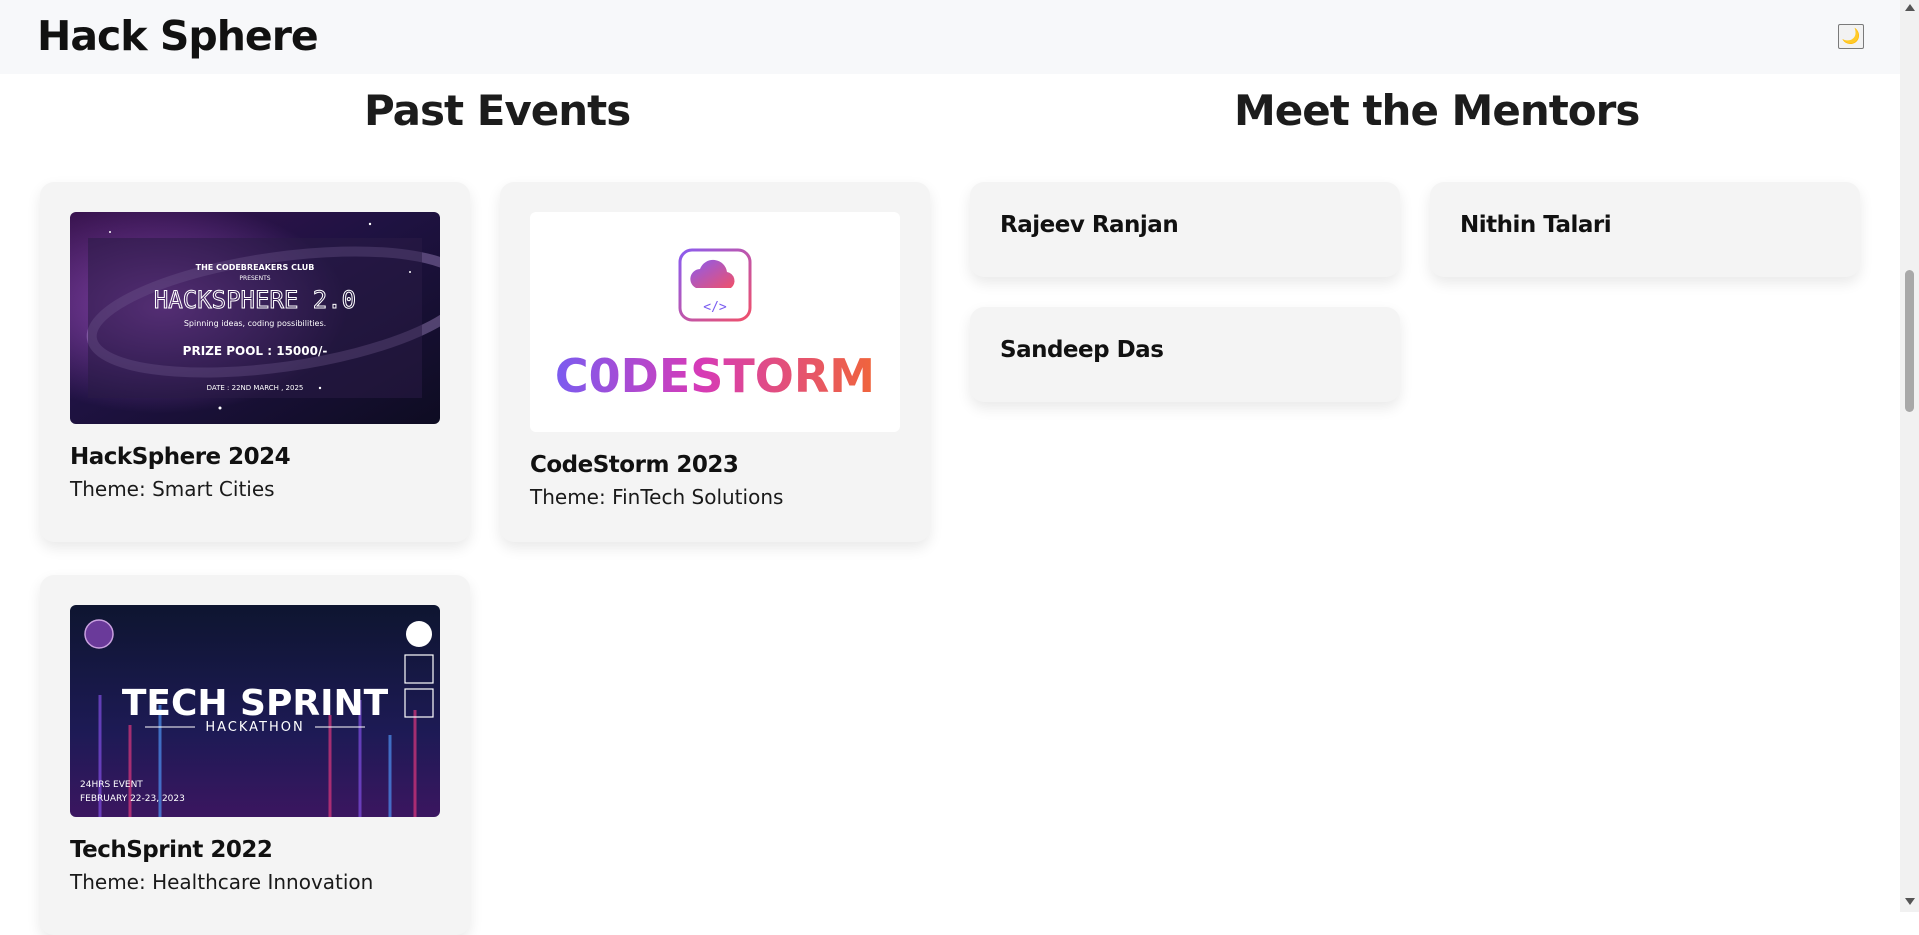 This screenshot has height=935, width=1919. I want to click on event-name: HackSphere 2024, so click(180, 457).